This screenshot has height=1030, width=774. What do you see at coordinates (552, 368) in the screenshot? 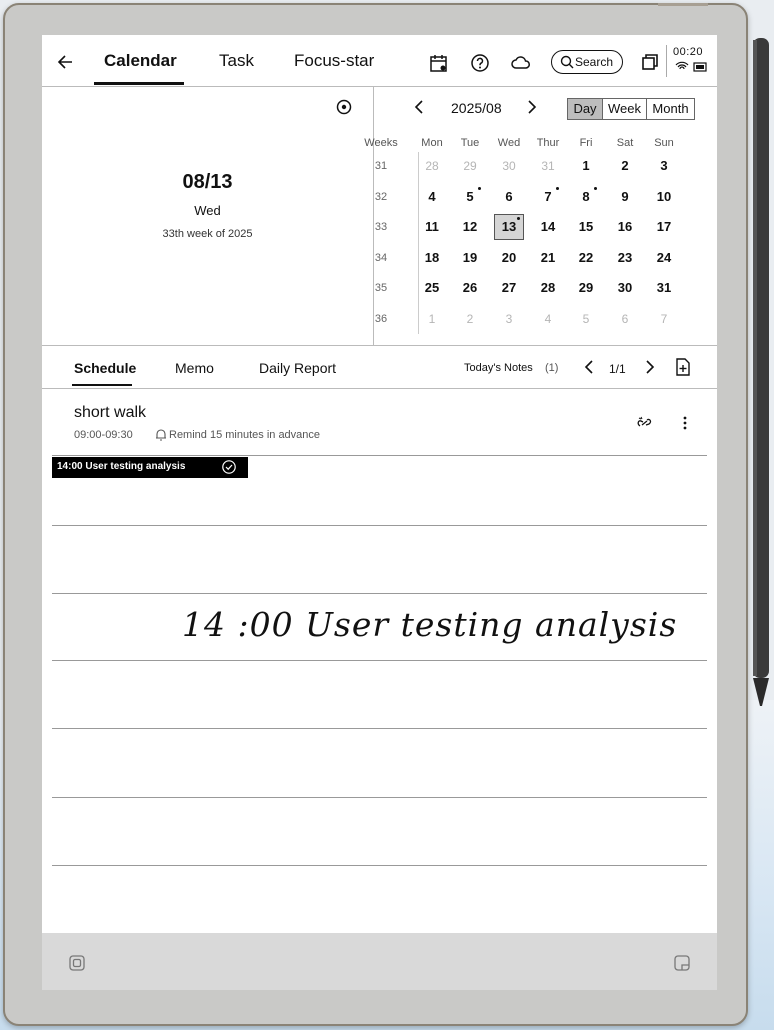
I see `todays-notes-count: (1)` at bounding box center [552, 368].